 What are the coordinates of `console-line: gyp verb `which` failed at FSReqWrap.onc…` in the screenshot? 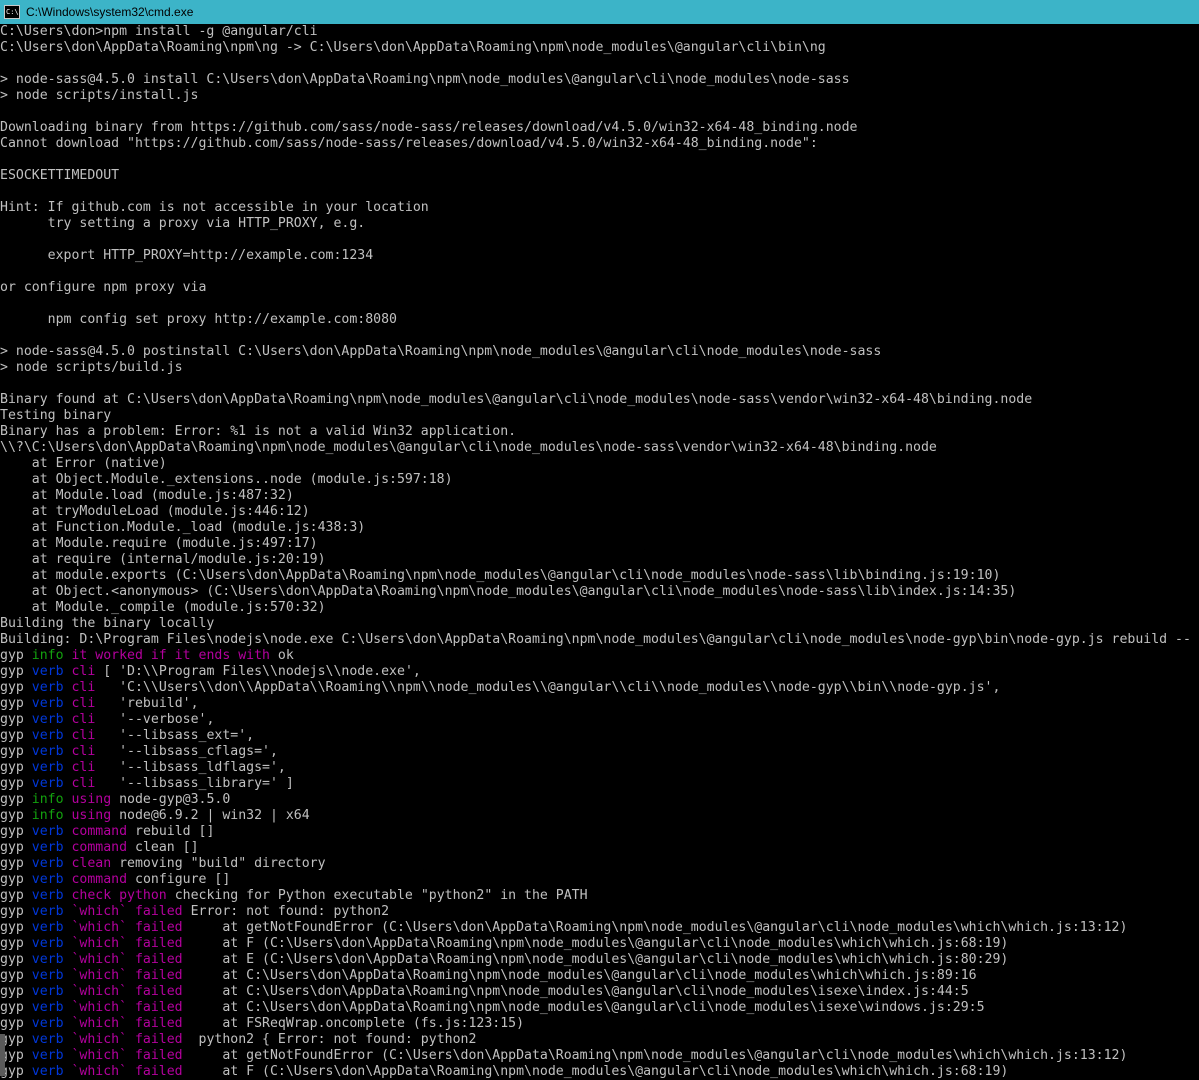 It's located at (599, 1024).